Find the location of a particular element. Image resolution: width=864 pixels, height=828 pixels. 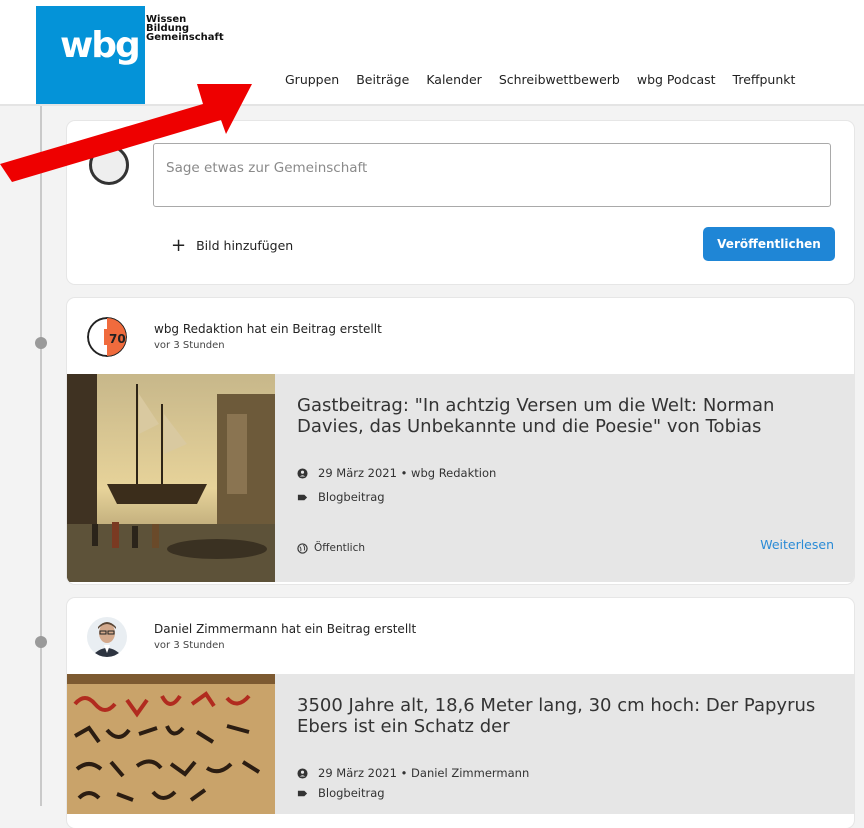

nav-item-beitraege: Beiträge is located at coordinates (382, 79).